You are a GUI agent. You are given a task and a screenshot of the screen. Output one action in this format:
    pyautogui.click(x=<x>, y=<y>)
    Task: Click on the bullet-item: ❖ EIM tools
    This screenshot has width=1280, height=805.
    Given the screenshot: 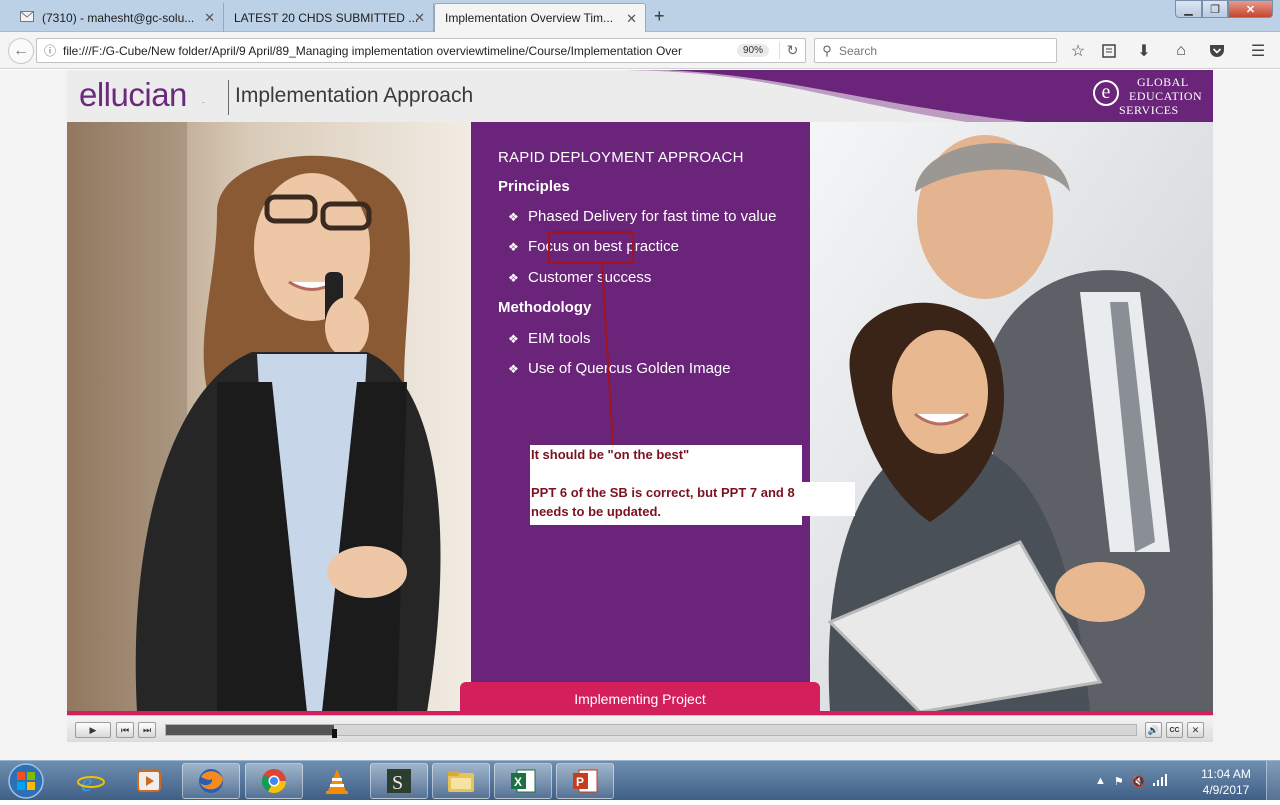 What is the action you would take?
    pyautogui.click(x=549, y=338)
    